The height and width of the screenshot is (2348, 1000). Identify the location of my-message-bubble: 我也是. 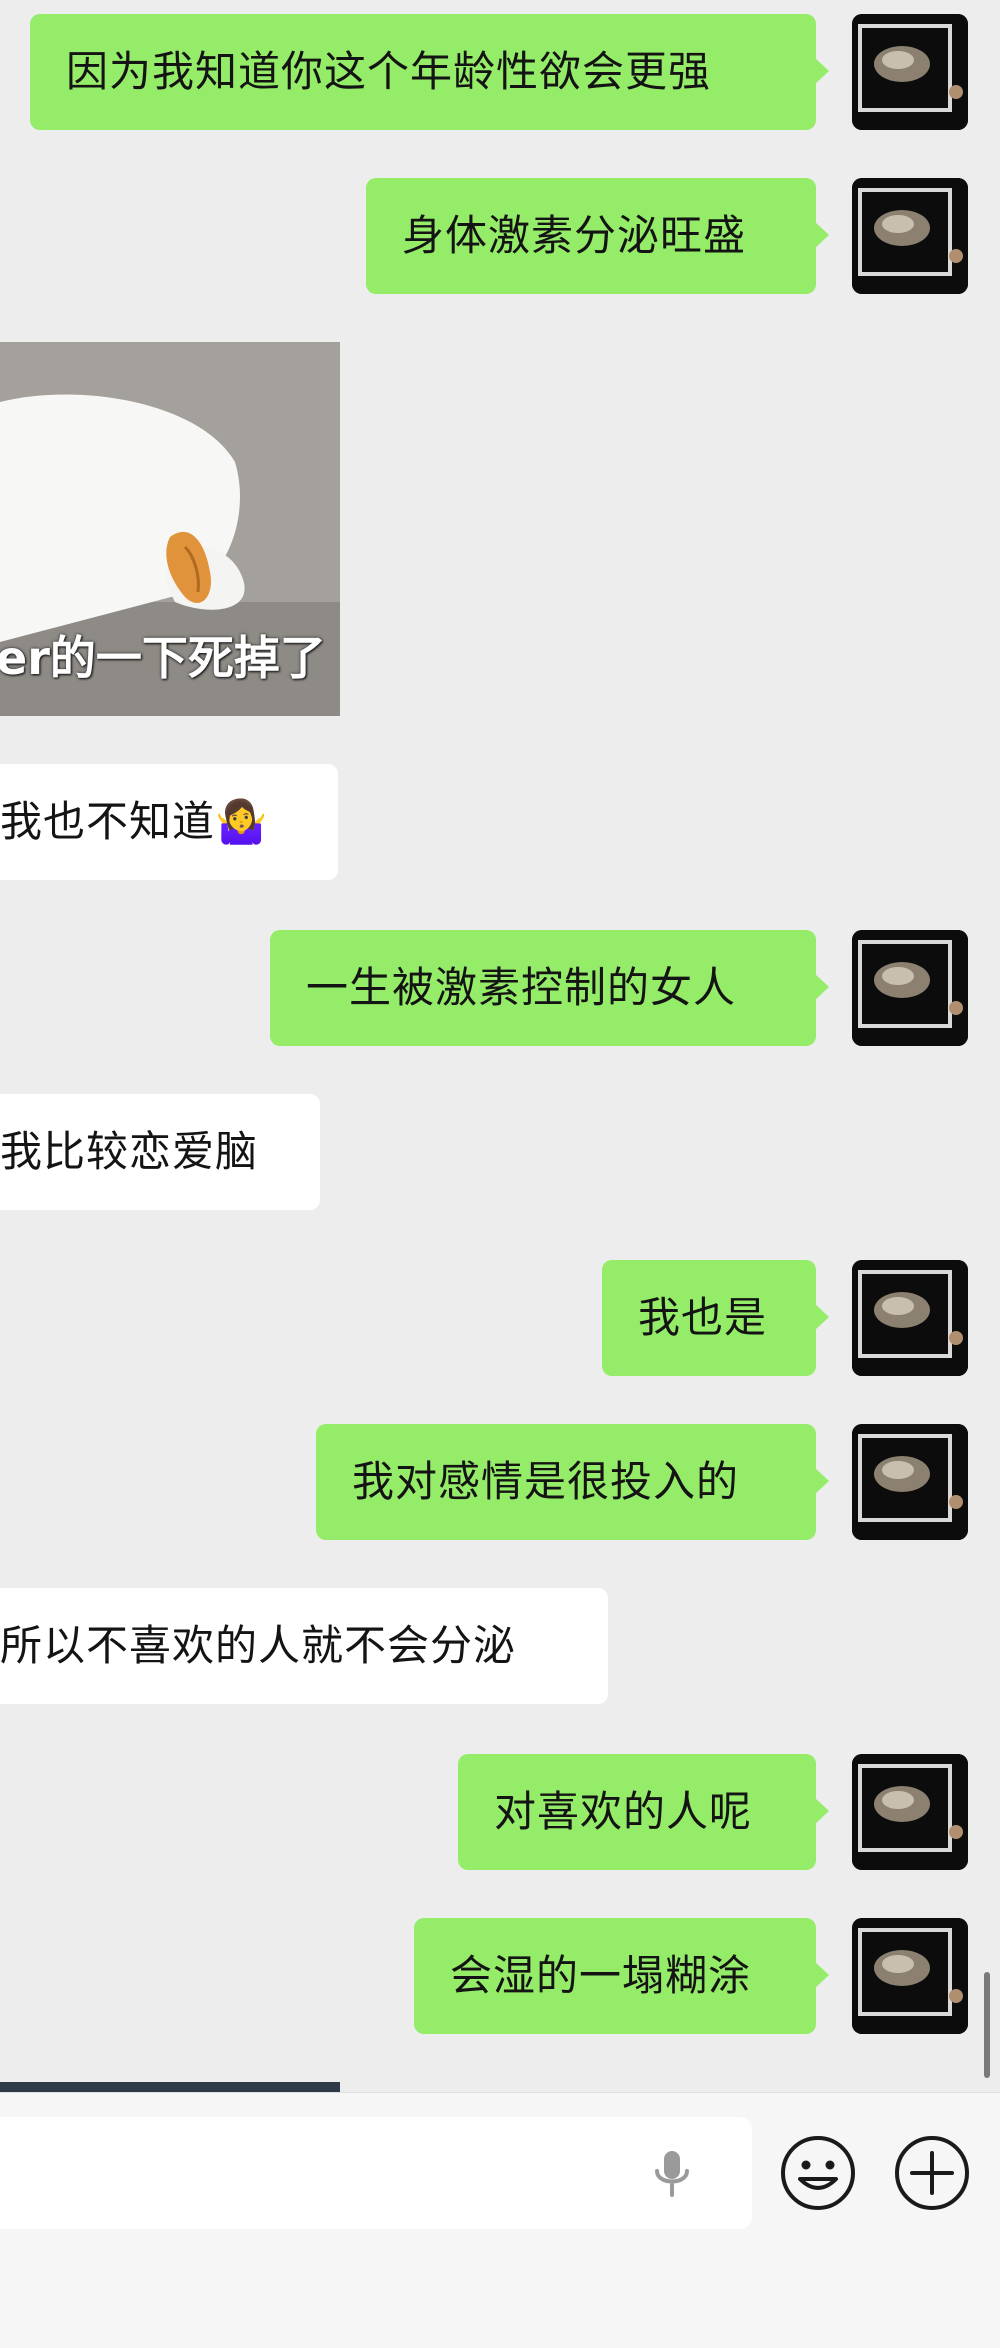
(715, 1318).